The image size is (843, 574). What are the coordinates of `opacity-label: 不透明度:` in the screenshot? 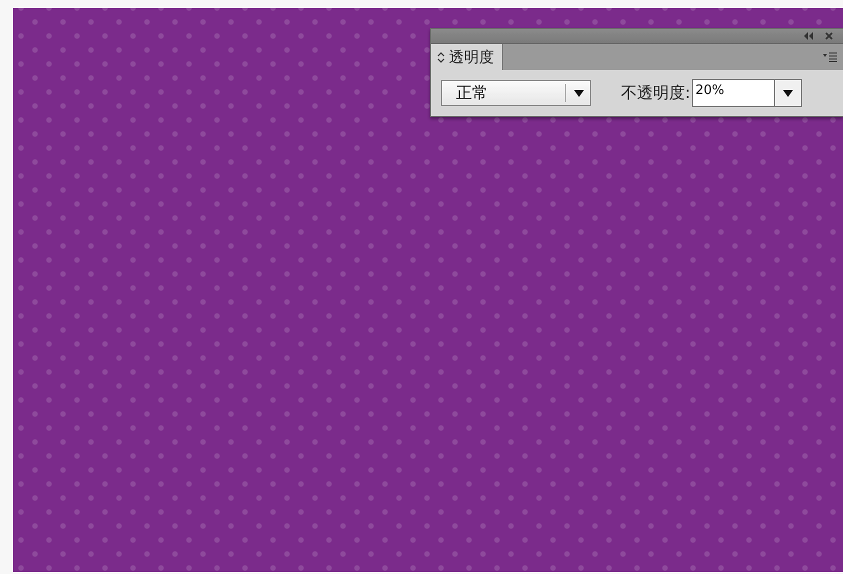 It's located at (655, 93).